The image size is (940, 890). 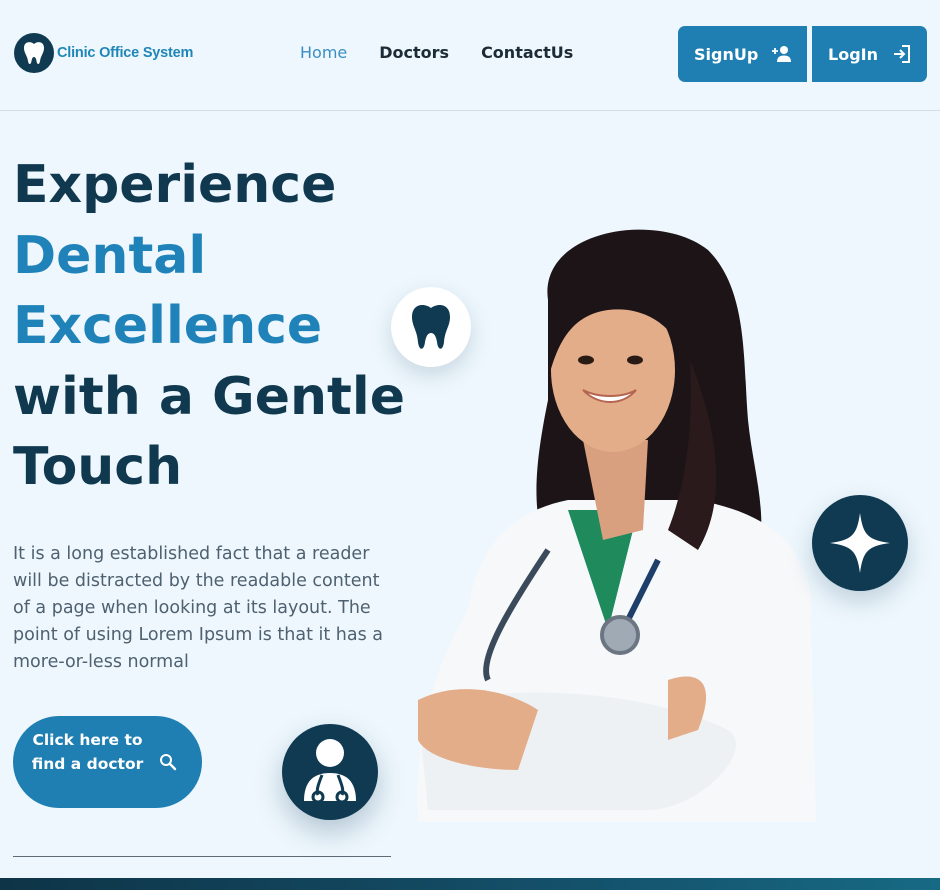 What do you see at coordinates (414, 53) in the screenshot?
I see `nav-doctors-link: Doctors` at bounding box center [414, 53].